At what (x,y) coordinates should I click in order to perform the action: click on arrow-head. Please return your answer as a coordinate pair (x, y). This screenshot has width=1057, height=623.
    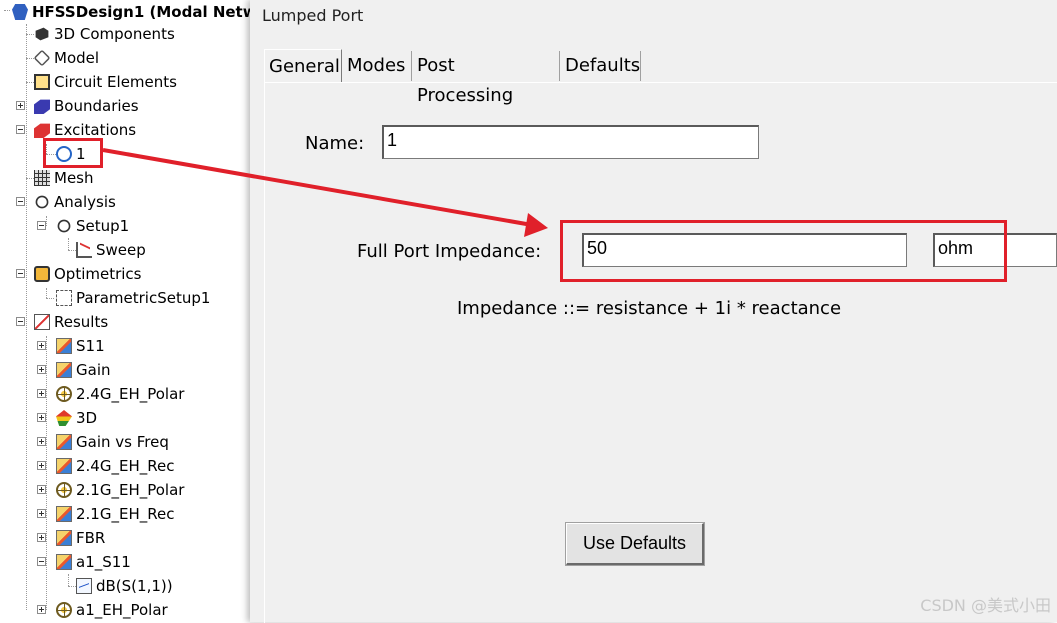
    Looking at the image, I should click on (536, 225).